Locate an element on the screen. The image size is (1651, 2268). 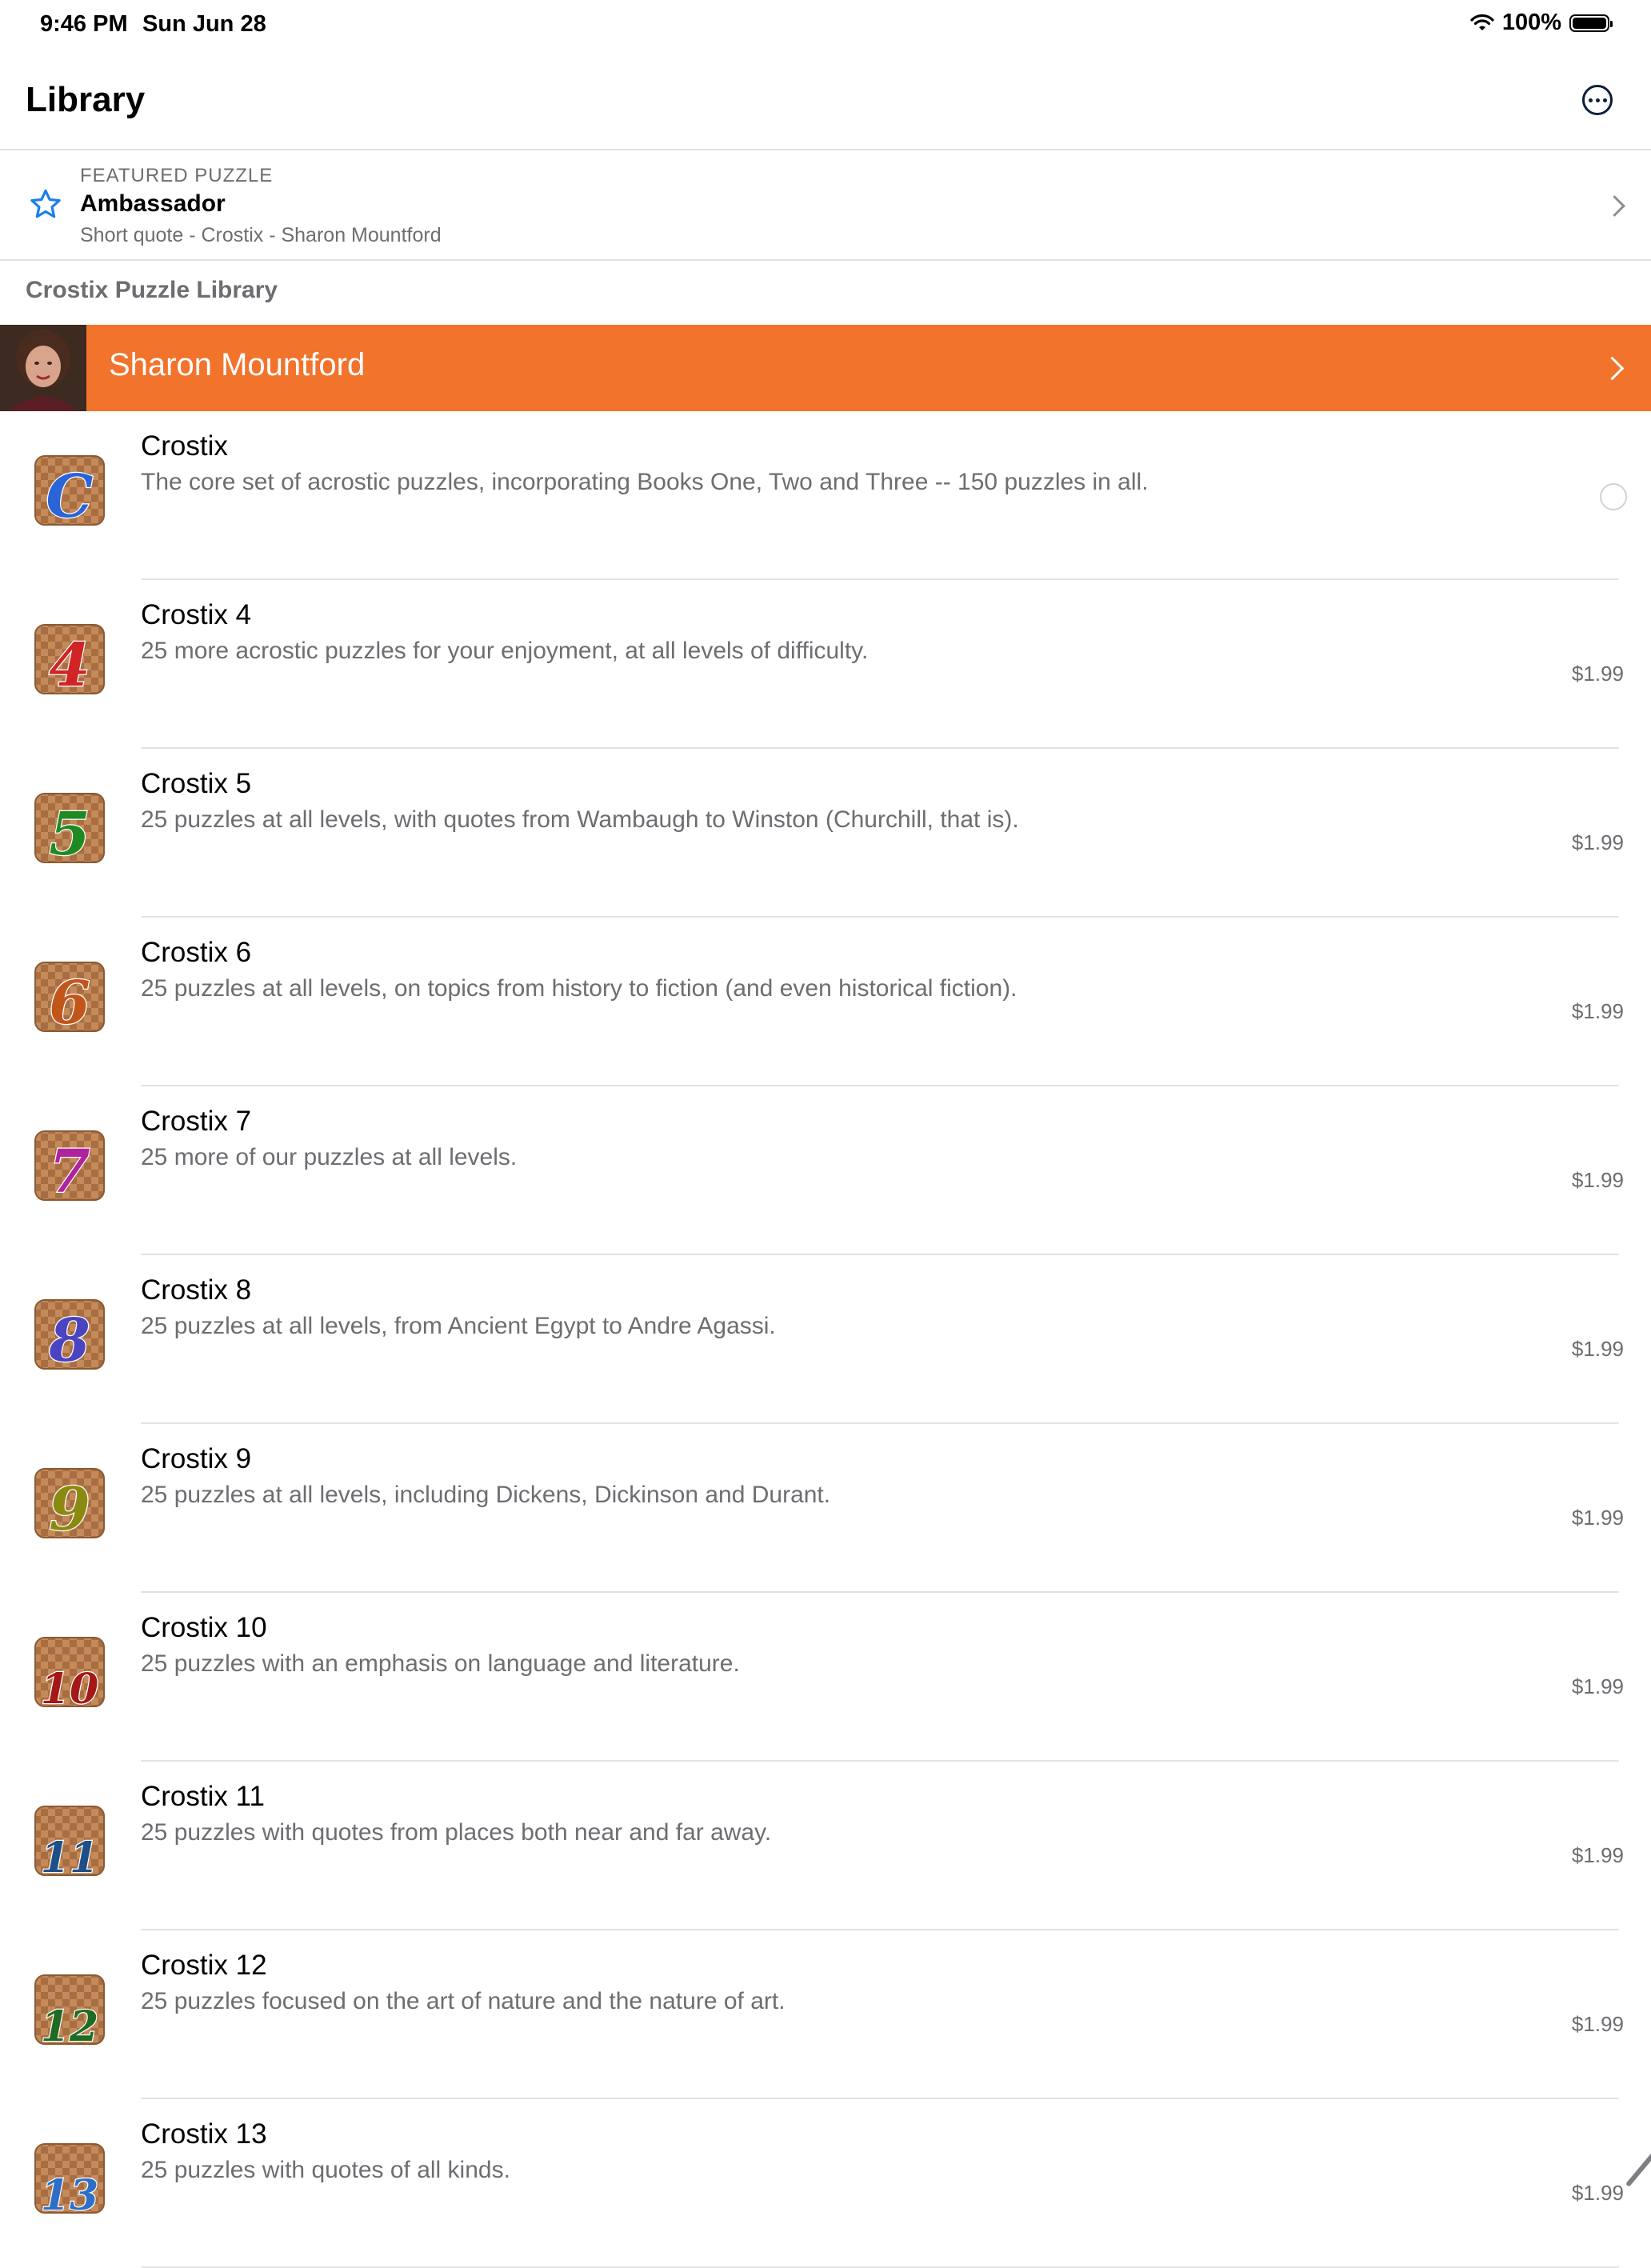
crostix-book-icon: 10 is located at coordinates (70, 1675).